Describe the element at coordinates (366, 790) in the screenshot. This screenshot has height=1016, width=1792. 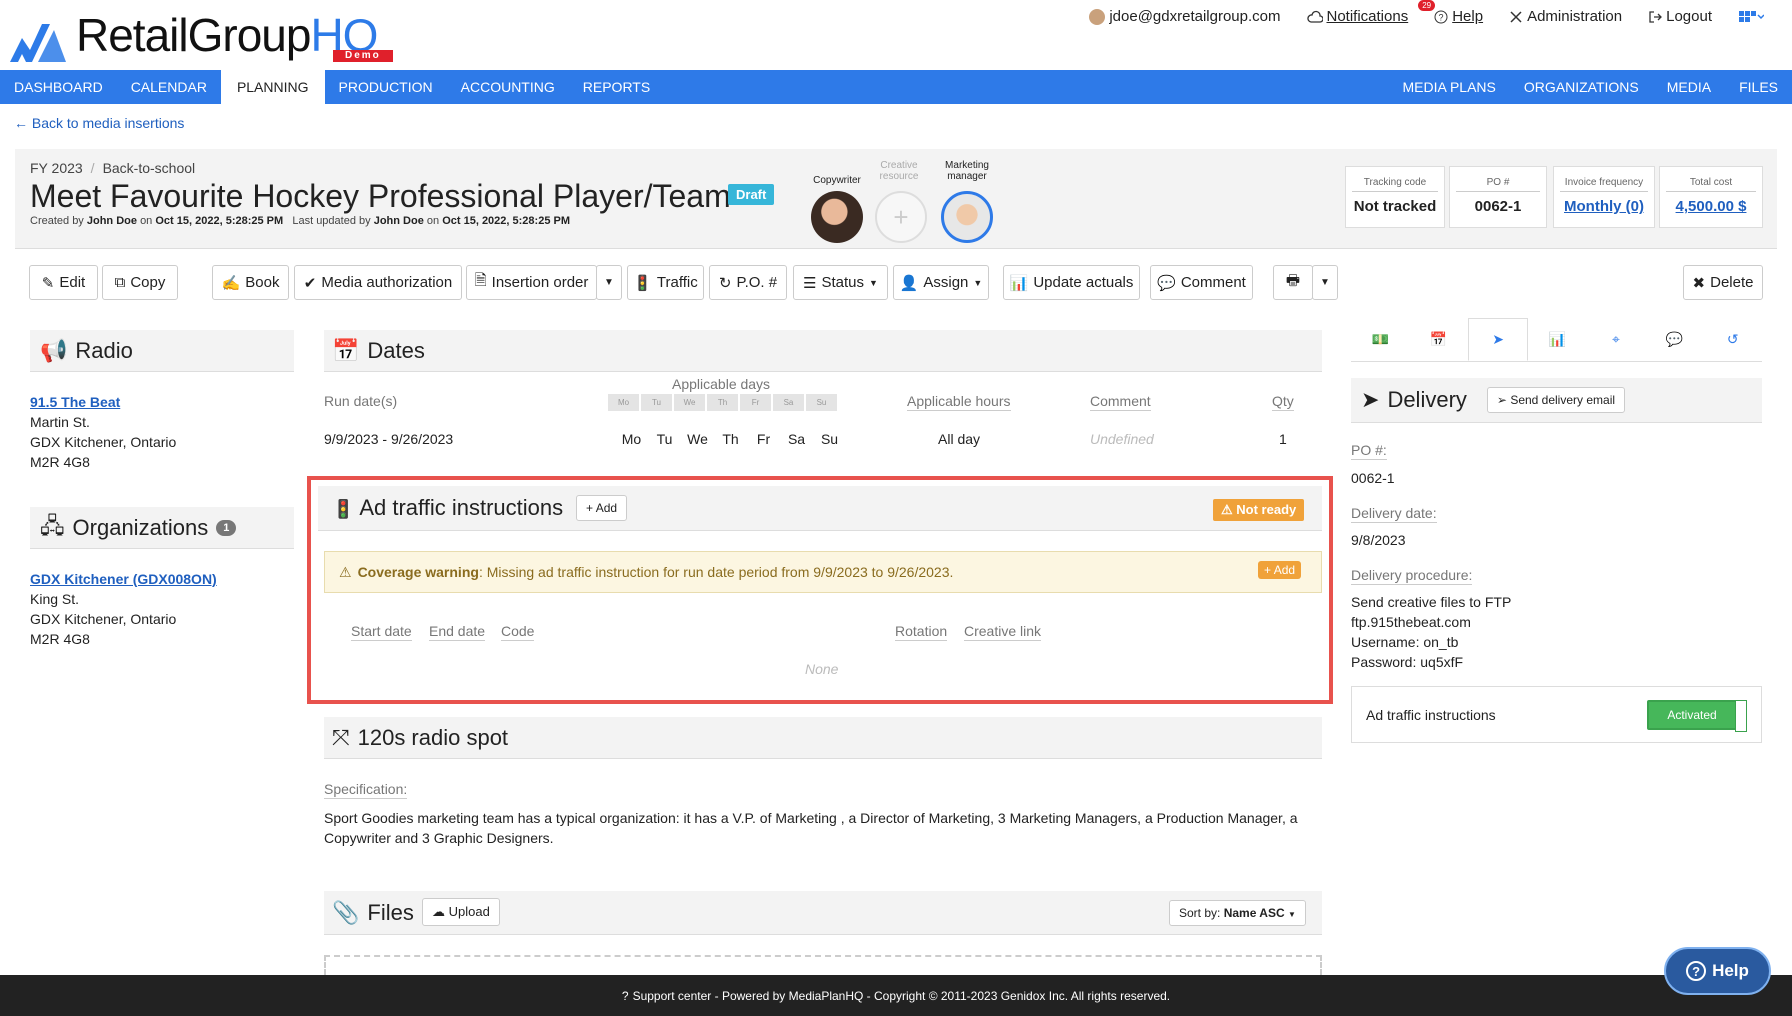
I see `specification-label: Specification:` at that location.